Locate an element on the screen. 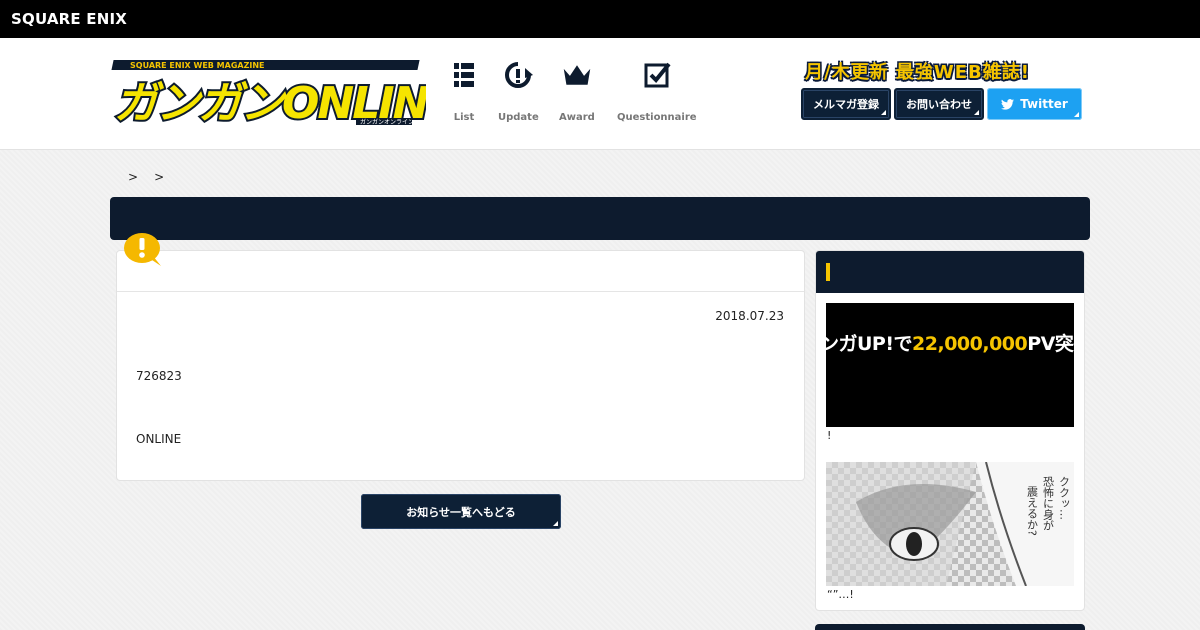  mailmag-button-label: メルマガ登録 is located at coordinates (846, 104).